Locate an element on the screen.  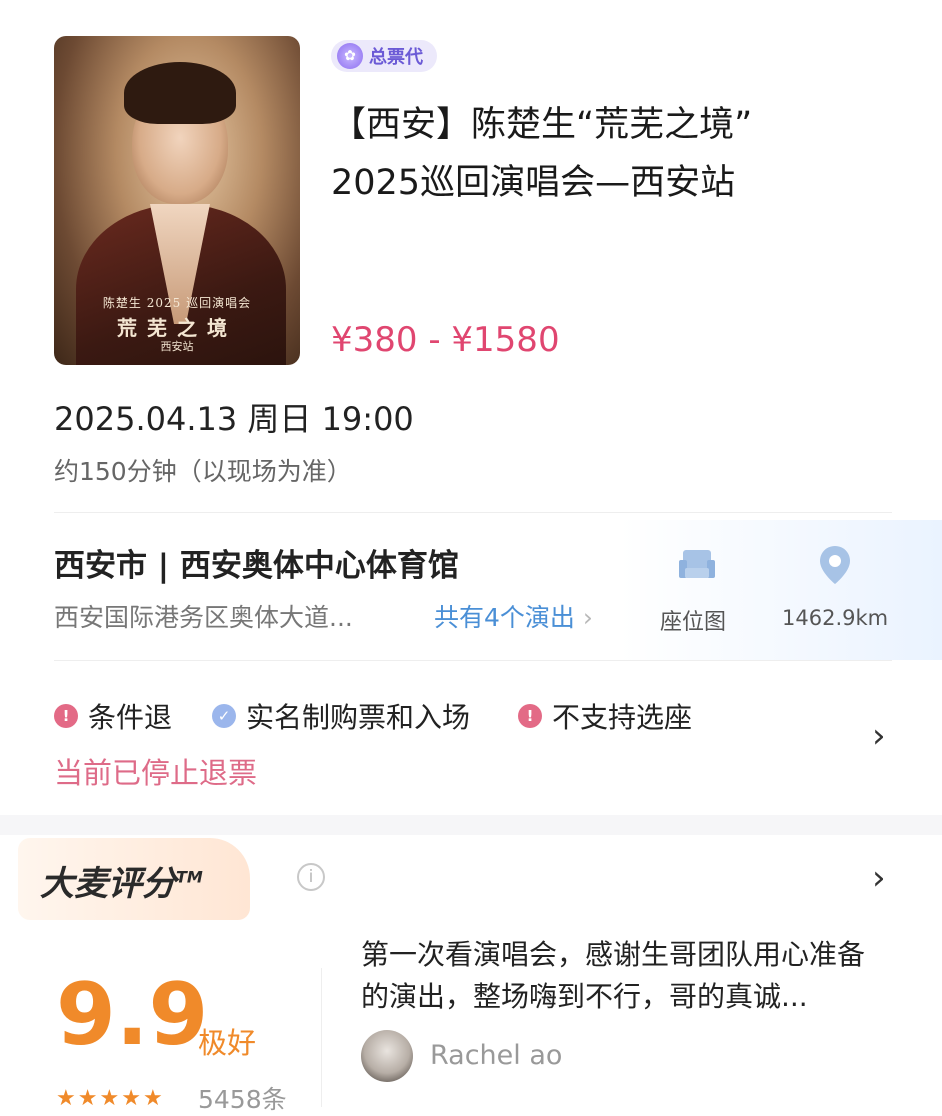
event-poster: 陈楚生 2025 巡回演唱会 荒芜之境 西安站 is located at coordinates (177, 200).